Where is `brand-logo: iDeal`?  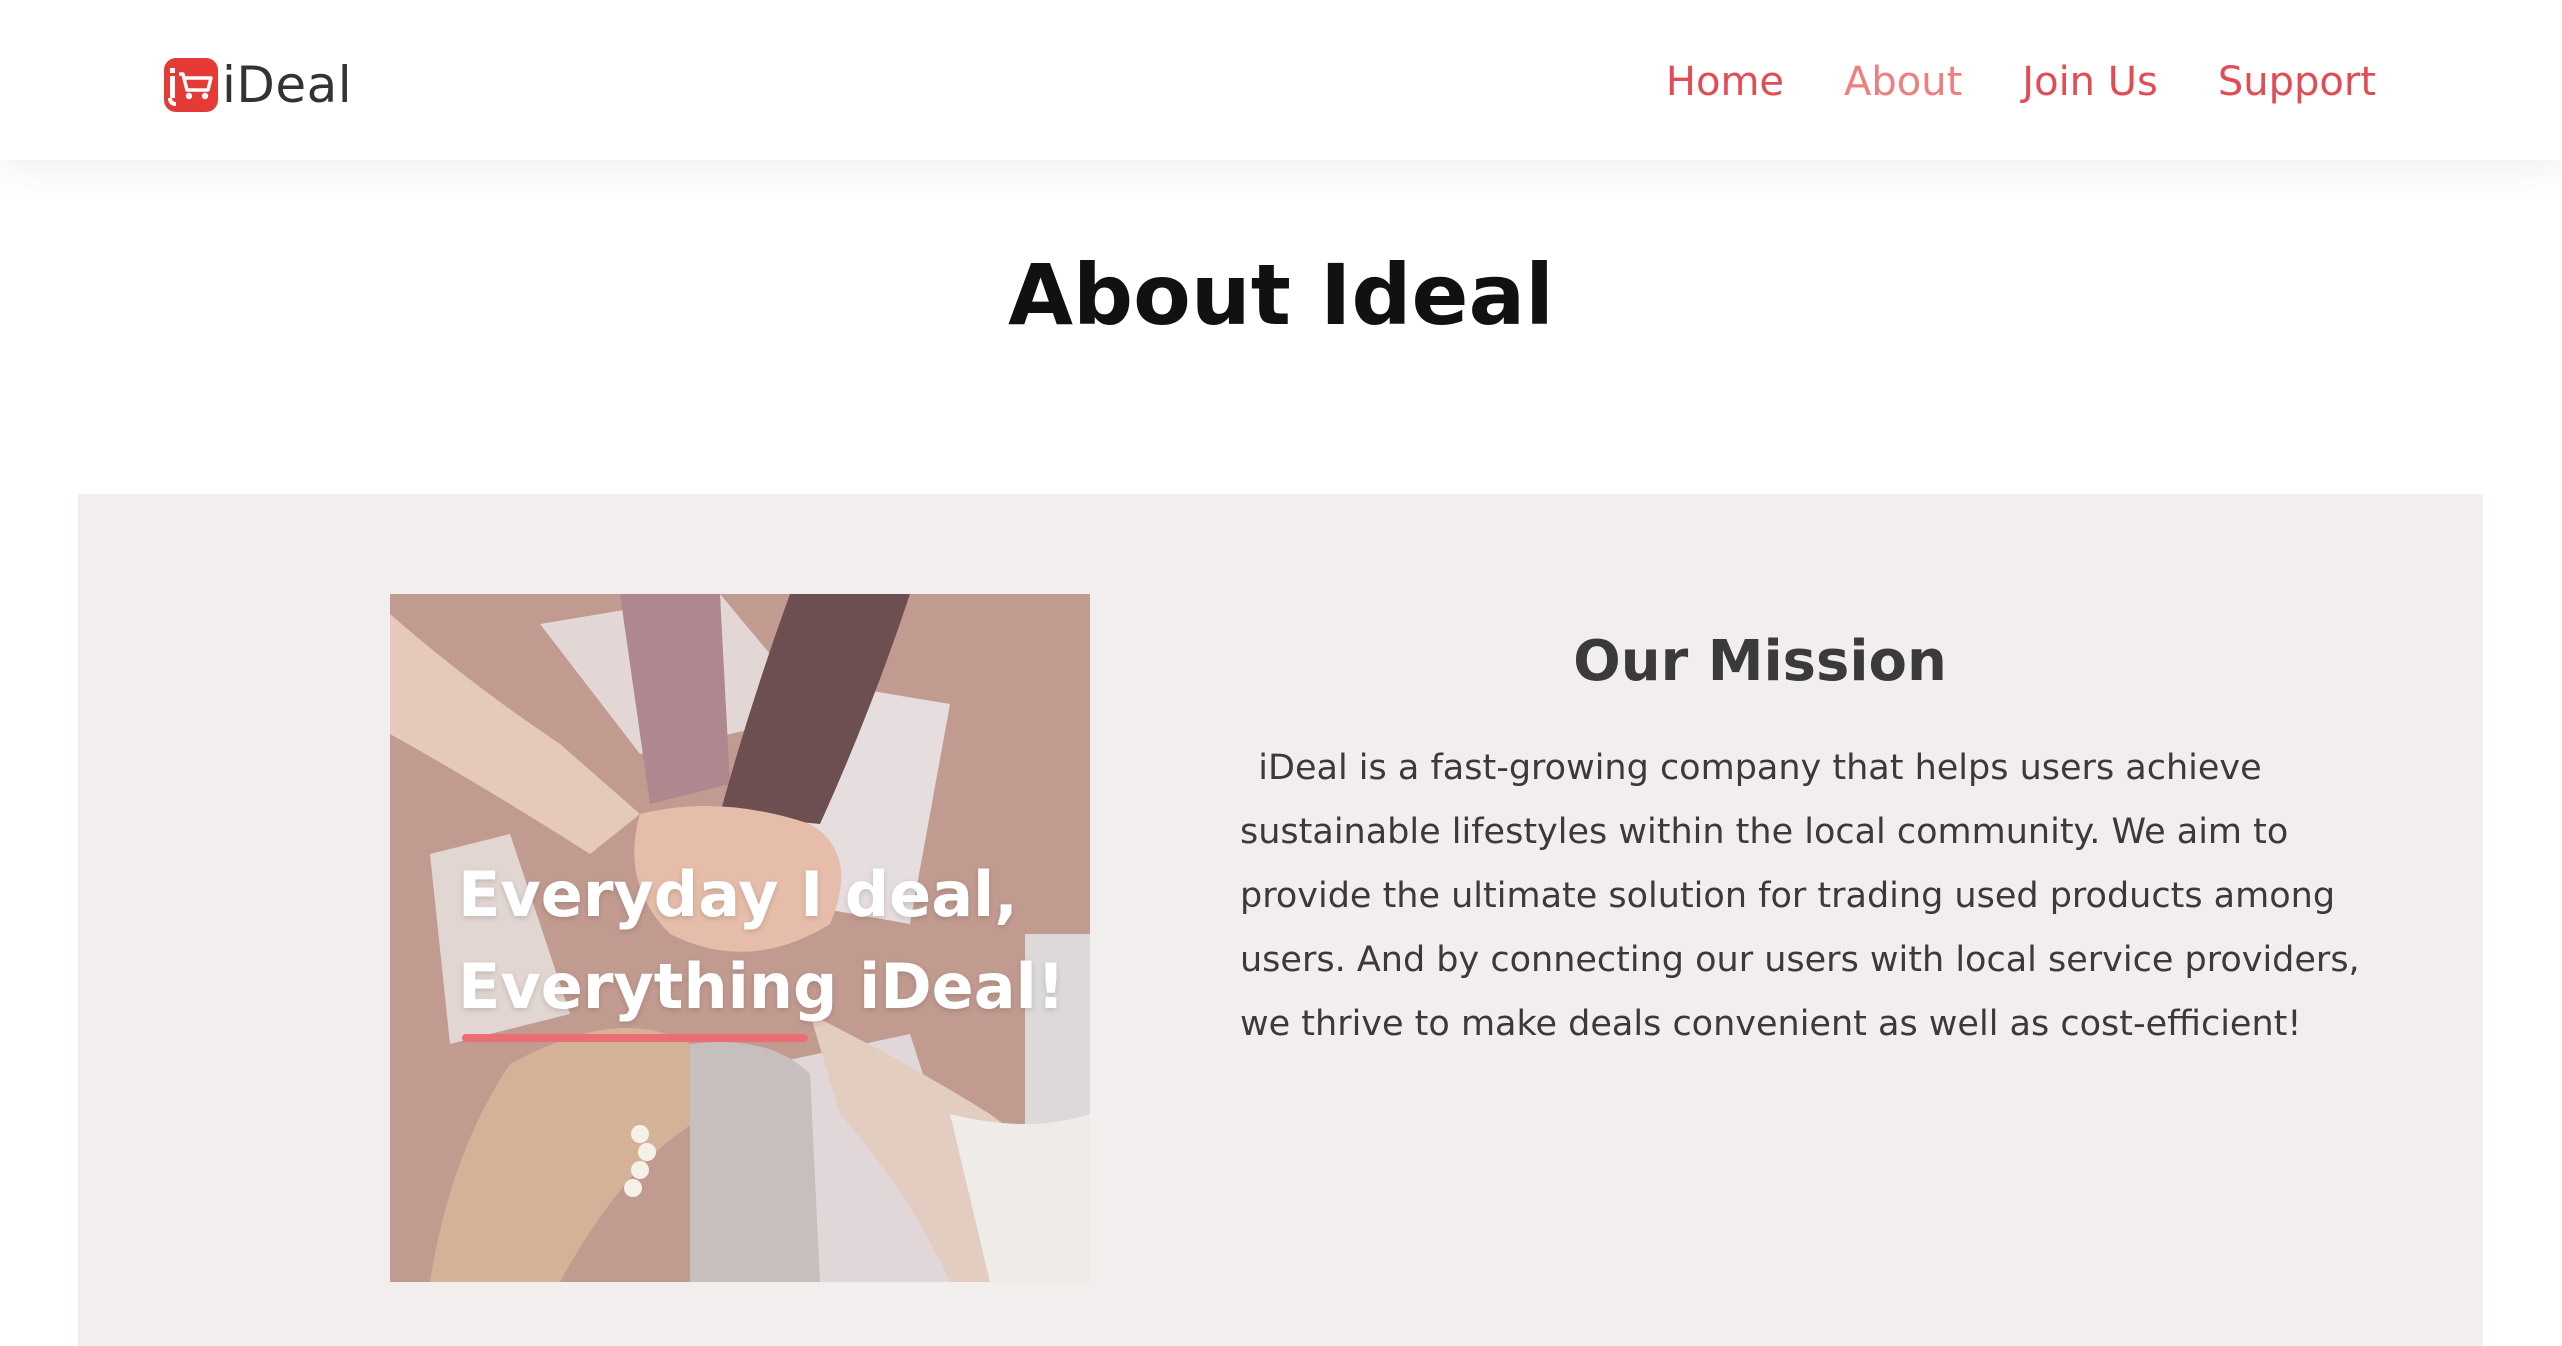
brand-logo: iDeal is located at coordinates (258, 85).